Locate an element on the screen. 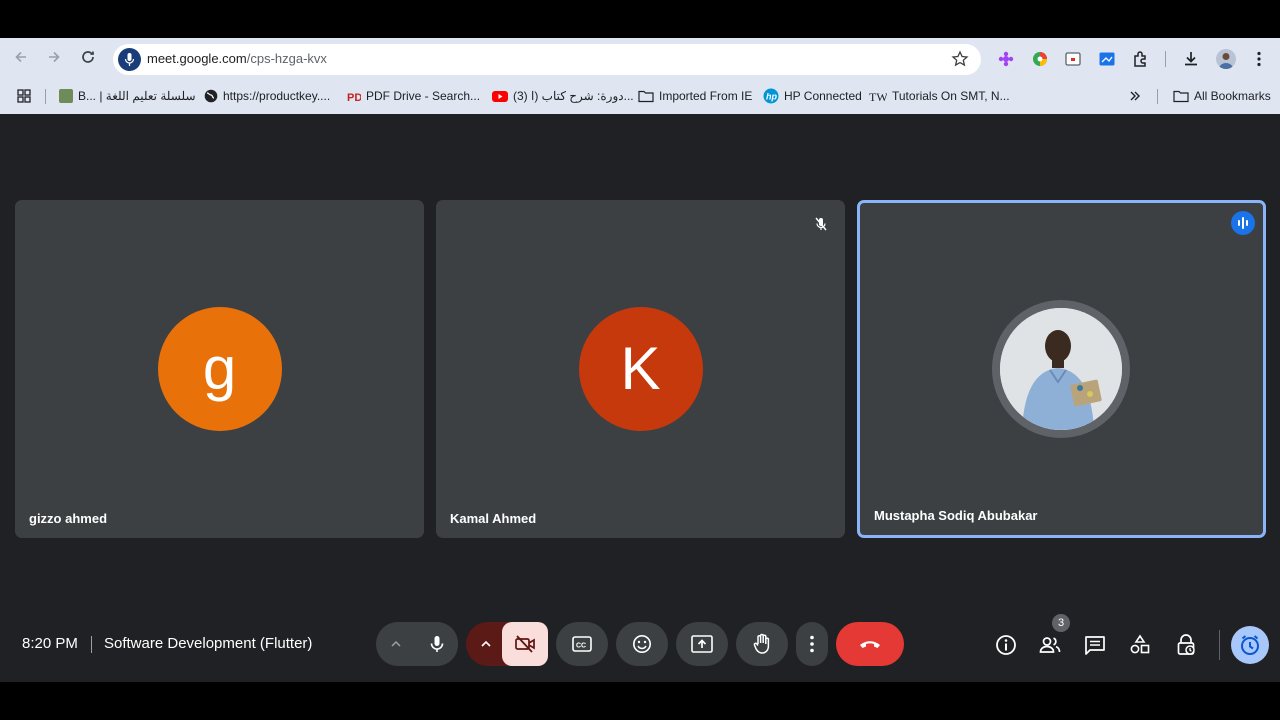 The width and height of the screenshot is (1280, 720). chat-icon is located at coordinates (1095, 645).